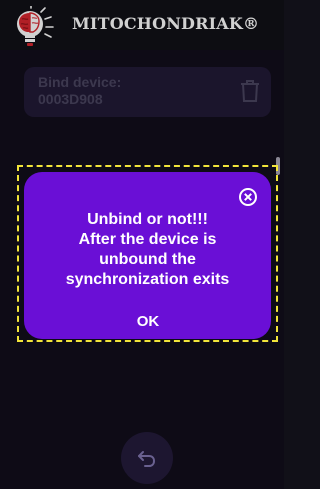  I want to click on ok-button: OK, so click(148, 322).